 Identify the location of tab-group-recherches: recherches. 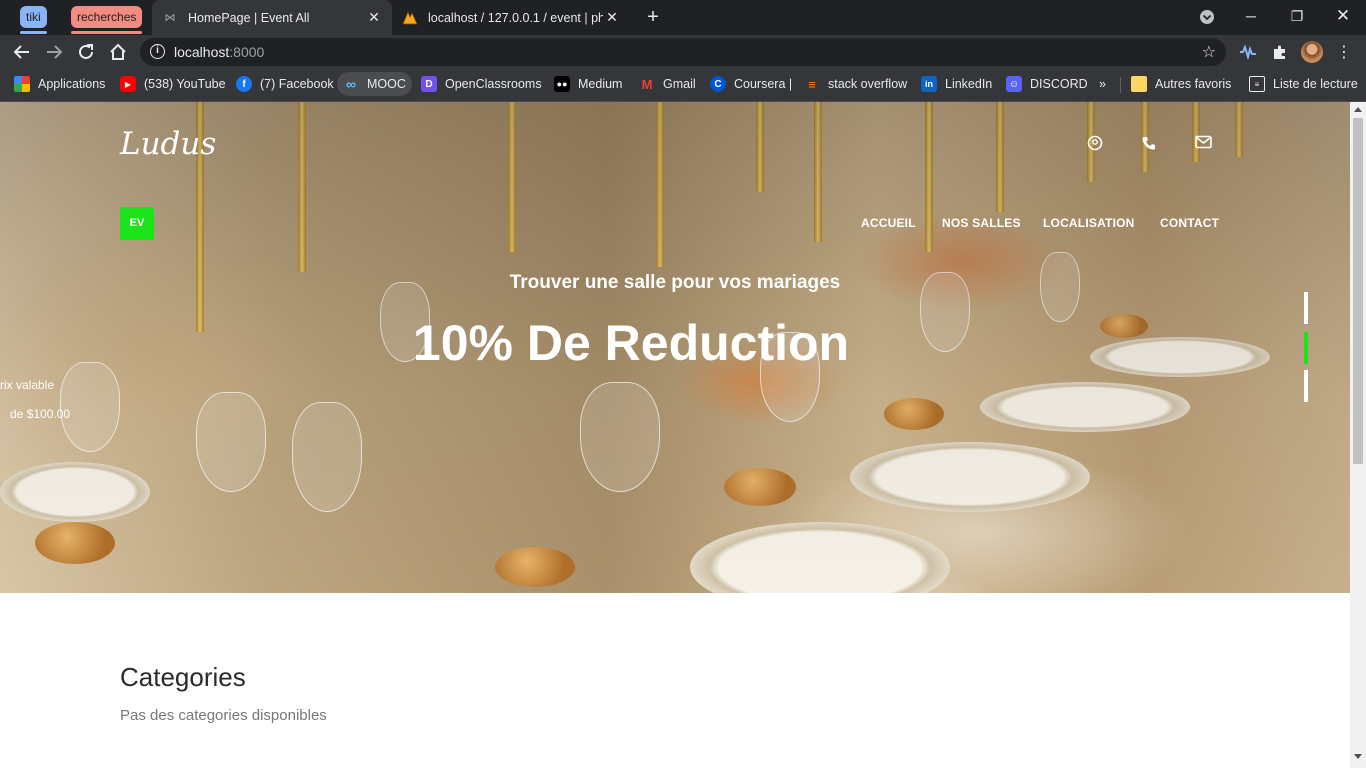
(107, 20).